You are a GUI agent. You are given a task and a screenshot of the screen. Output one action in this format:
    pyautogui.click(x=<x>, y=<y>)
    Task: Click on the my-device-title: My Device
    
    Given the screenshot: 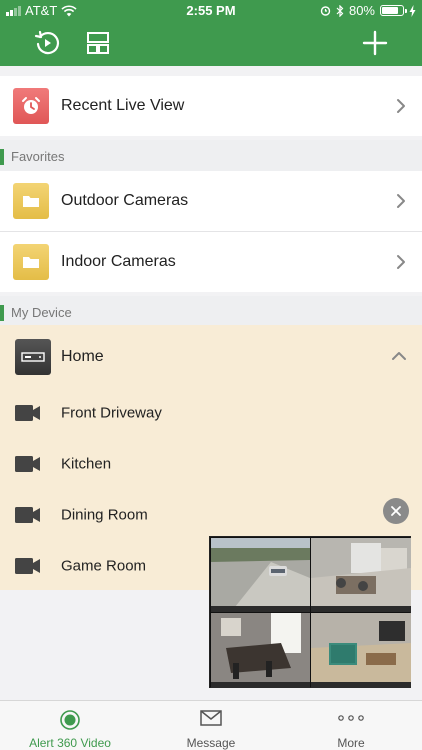 What is the action you would take?
    pyautogui.click(x=41, y=312)
    